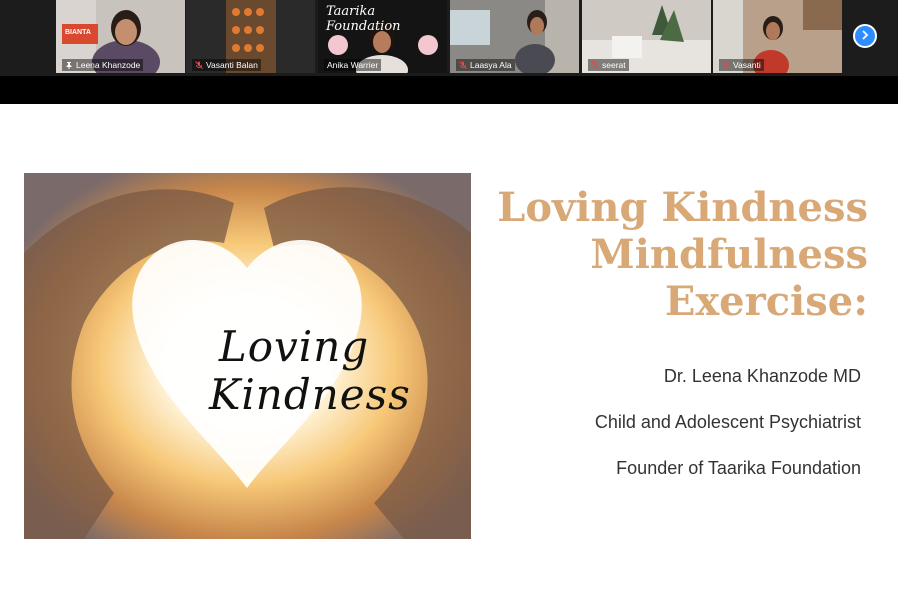 The width and height of the screenshot is (898, 594). Describe the element at coordinates (608, 65) in the screenshot. I see `participant-name-label: seerat` at that location.